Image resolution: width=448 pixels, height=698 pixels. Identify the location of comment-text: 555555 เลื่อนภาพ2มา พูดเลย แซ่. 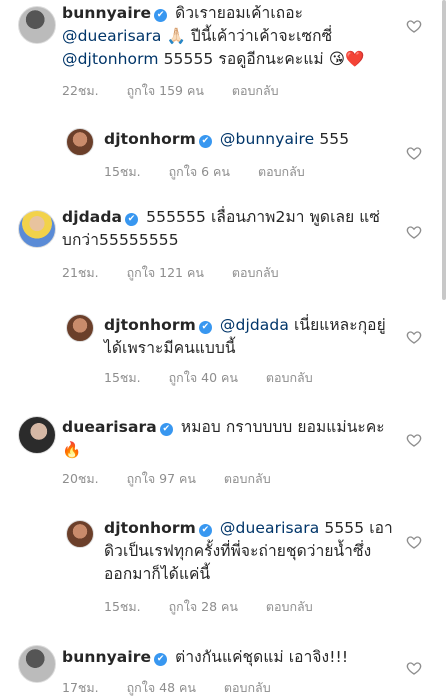
(263, 217).